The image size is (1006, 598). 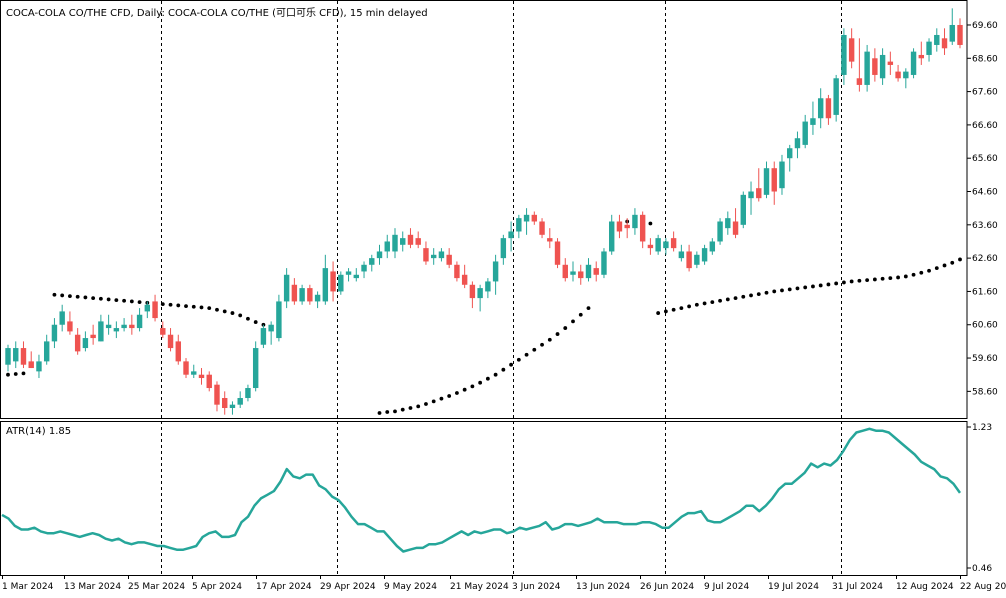 What do you see at coordinates (985, 93) in the screenshot?
I see `price-tick-label: 67.60` at bounding box center [985, 93].